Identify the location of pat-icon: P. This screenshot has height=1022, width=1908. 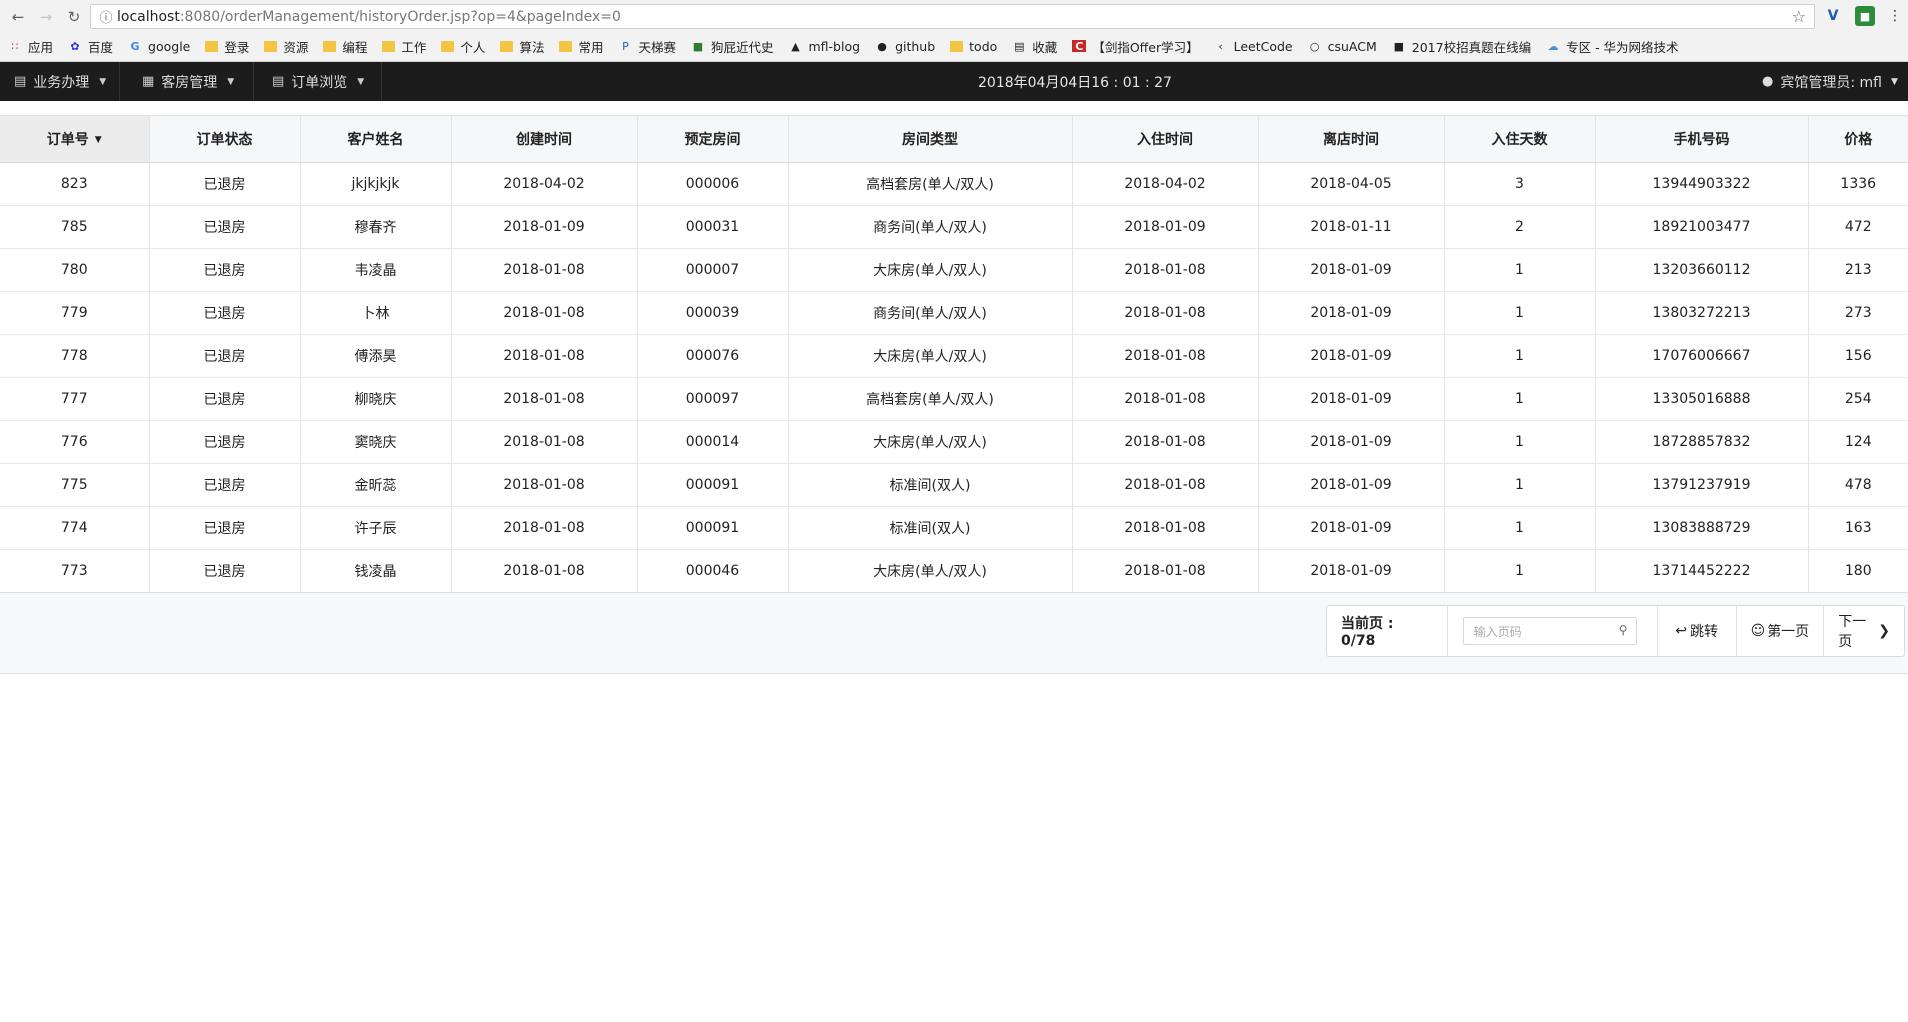
(625, 46).